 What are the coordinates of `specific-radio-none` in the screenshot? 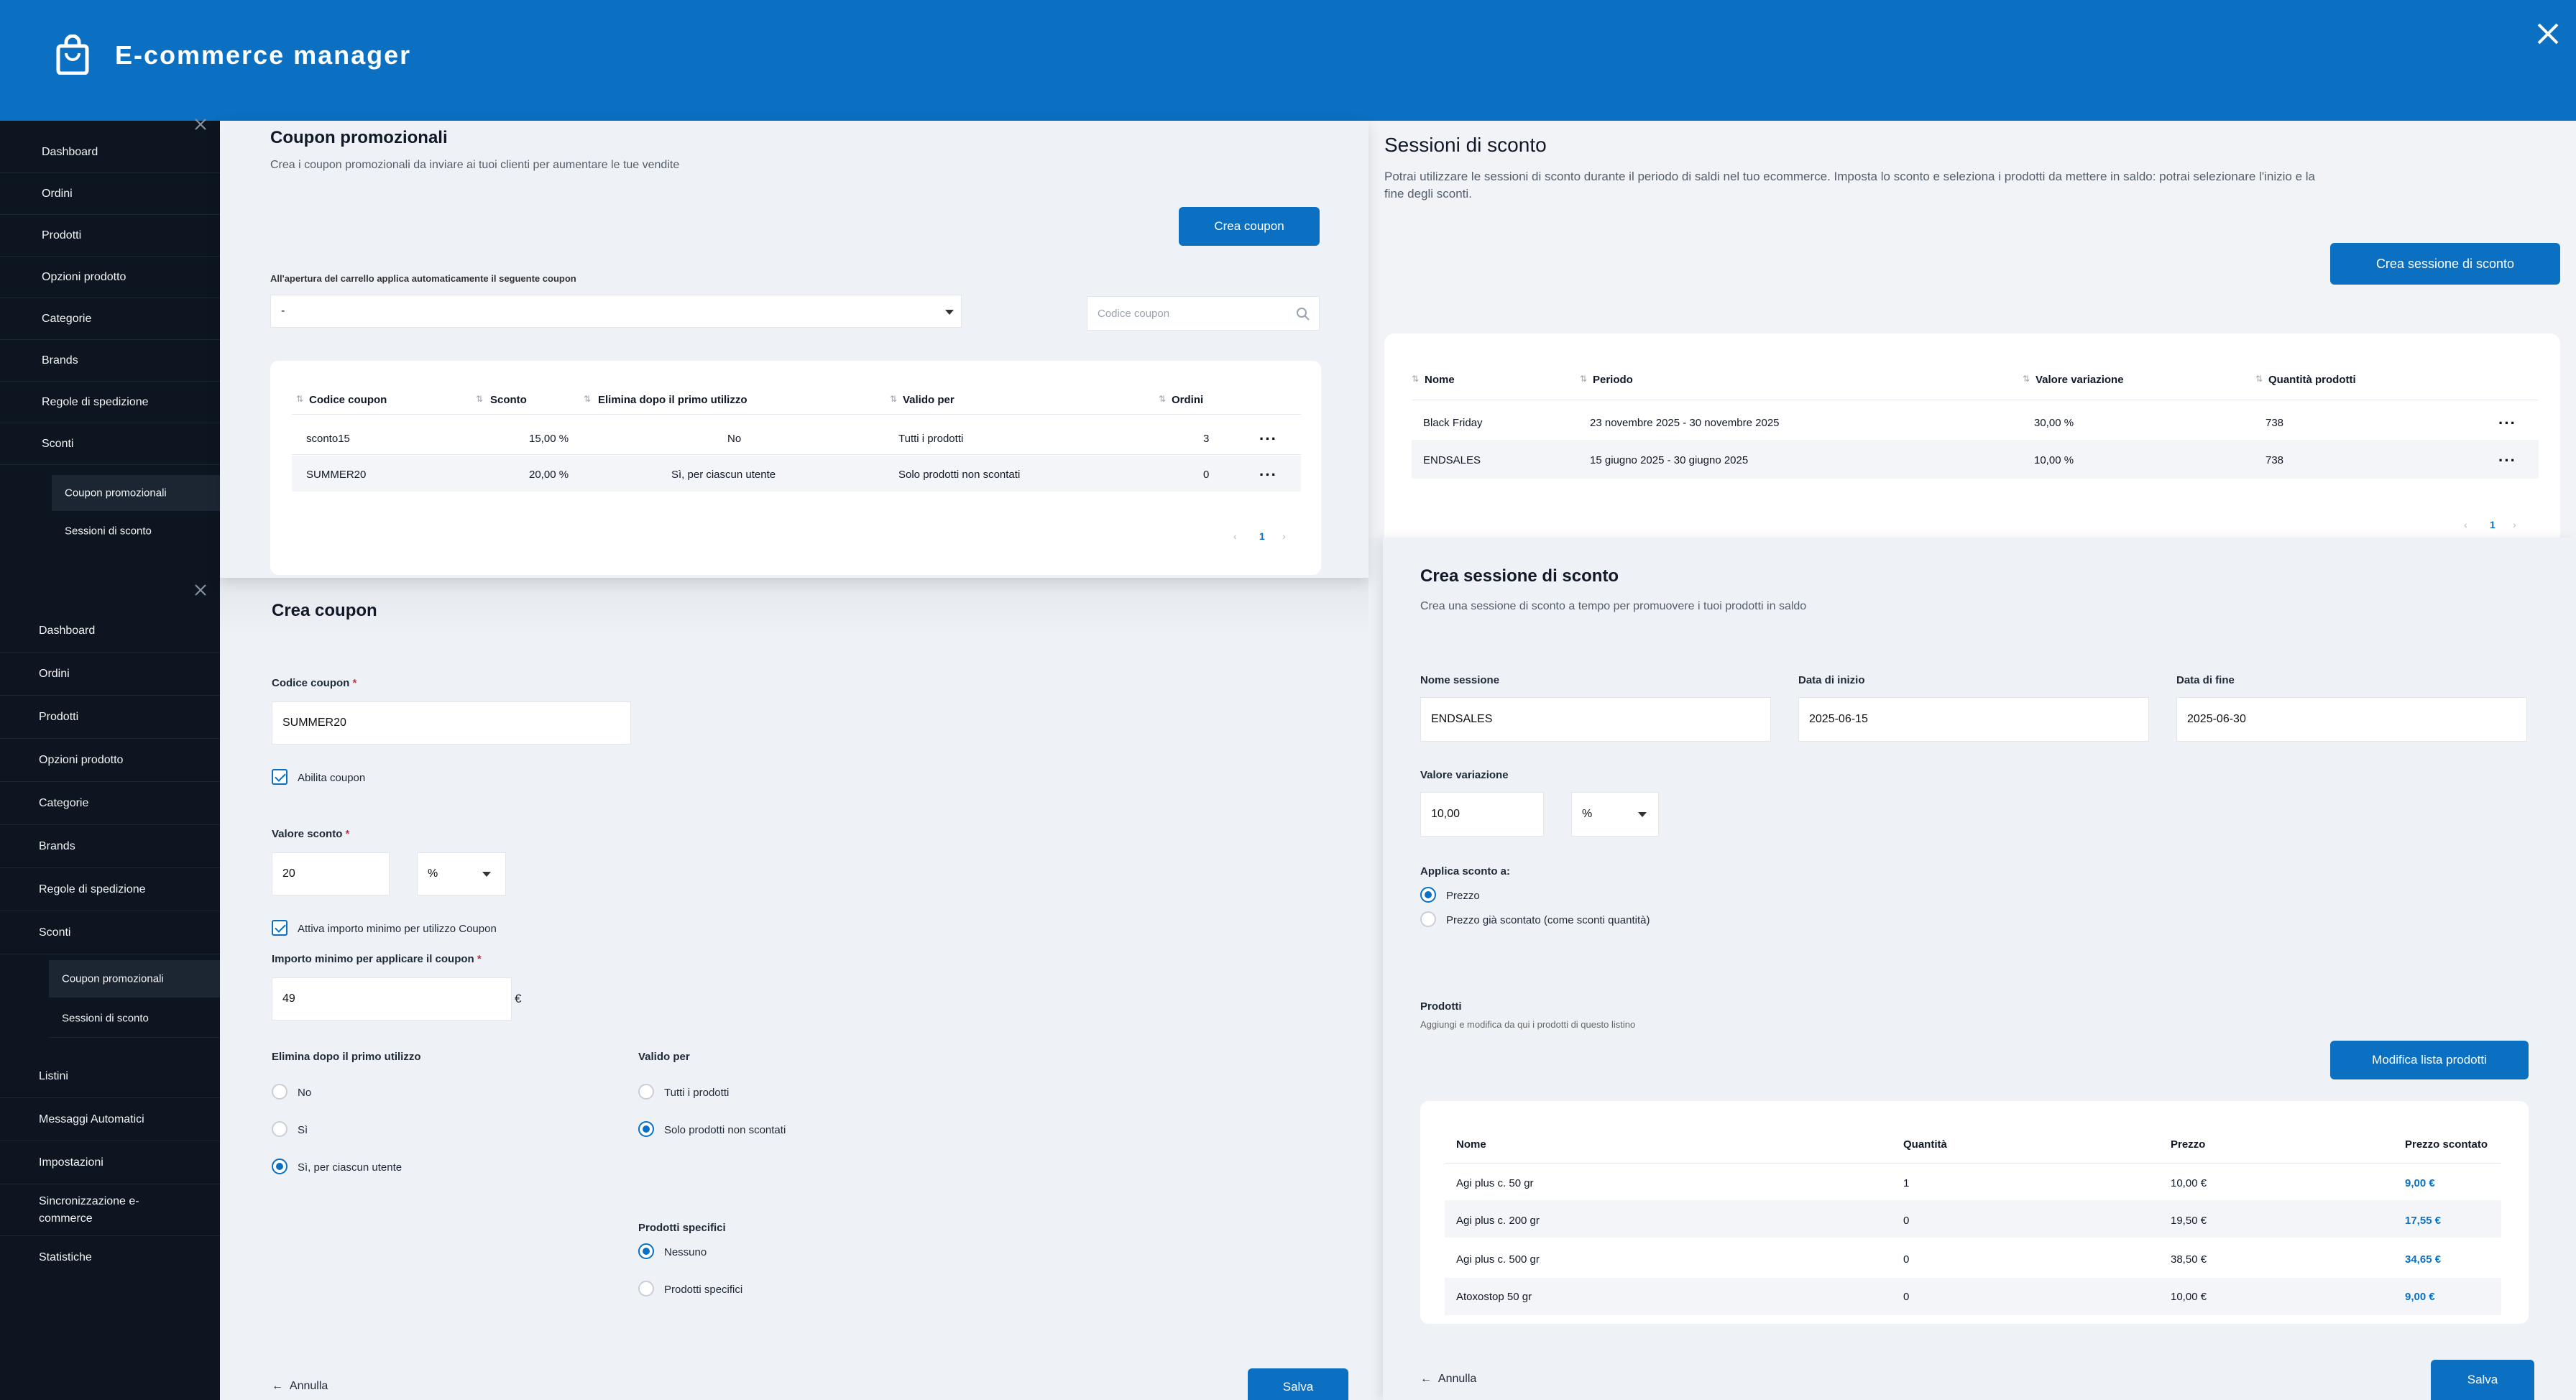 It's located at (646, 1251).